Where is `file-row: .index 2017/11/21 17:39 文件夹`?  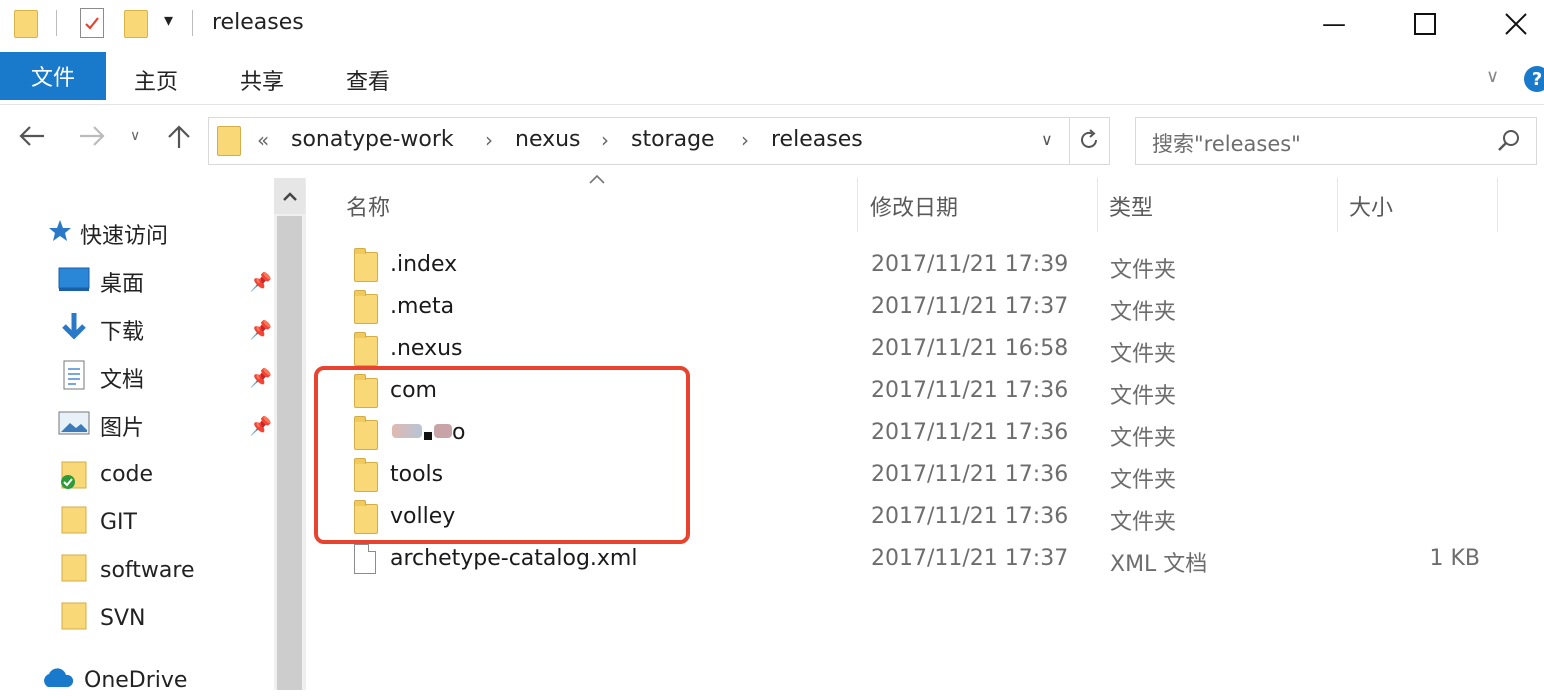
file-row: .index 2017/11/21 17:39 文件夹 is located at coordinates (920, 265).